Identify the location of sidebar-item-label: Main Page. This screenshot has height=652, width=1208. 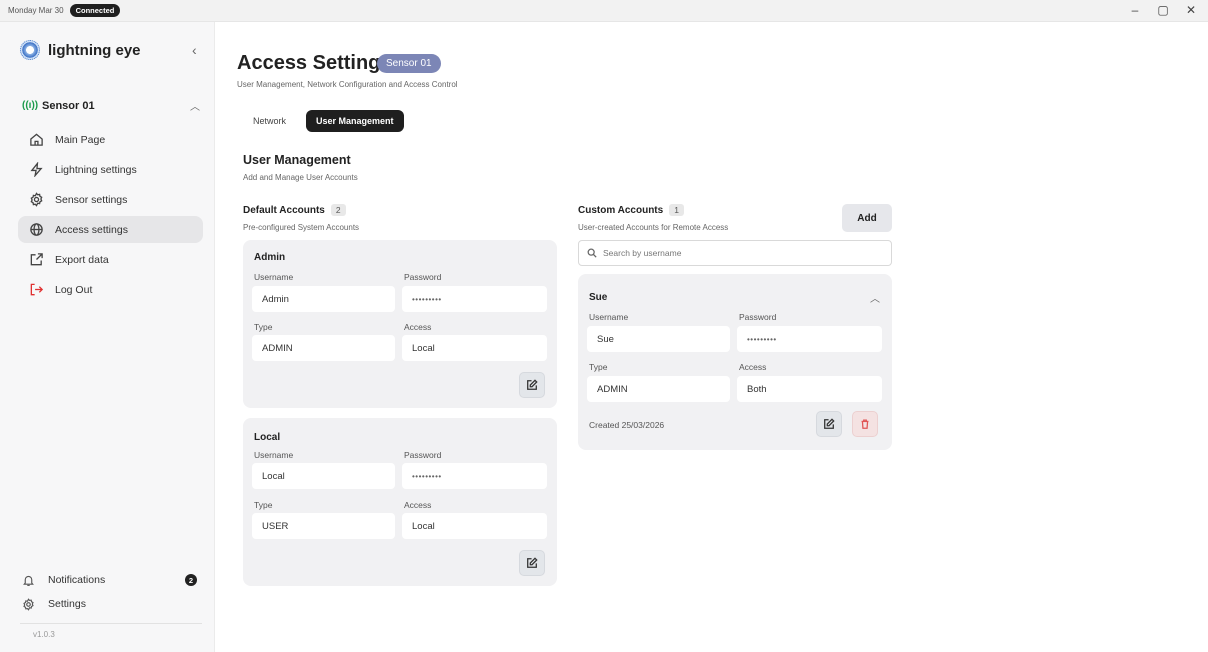
(80, 139).